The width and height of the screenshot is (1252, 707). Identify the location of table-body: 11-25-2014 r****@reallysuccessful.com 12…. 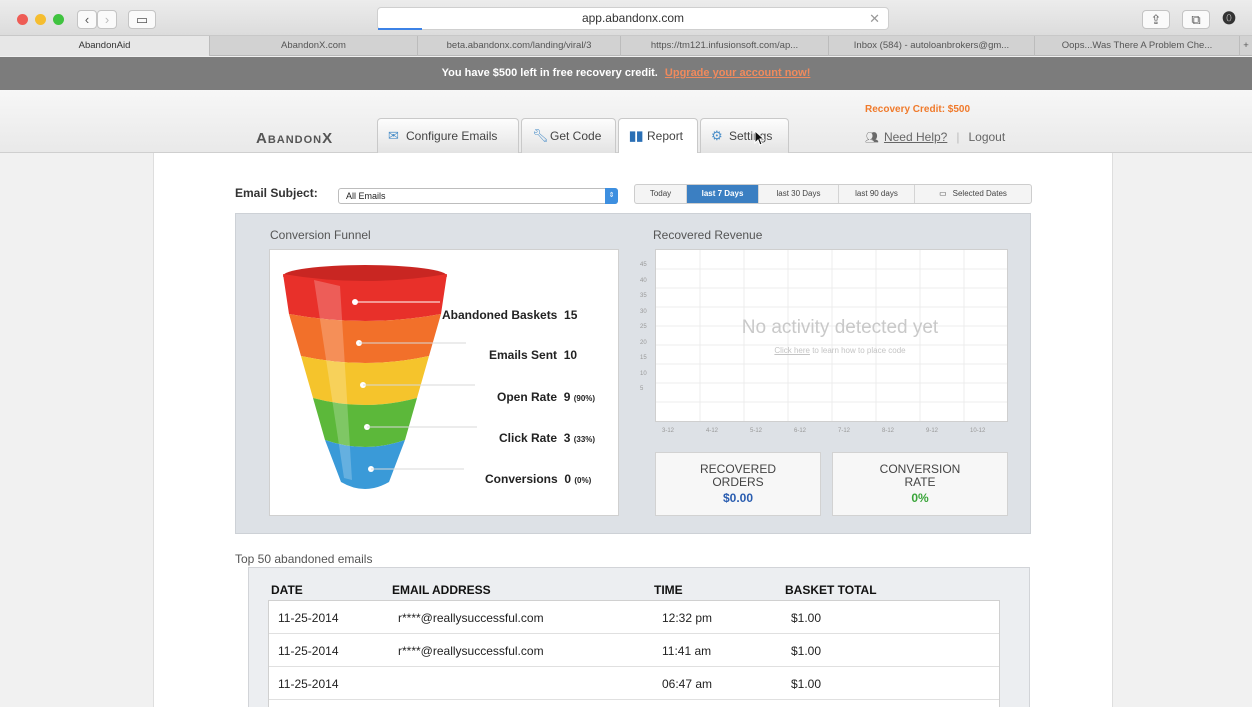
(634, 653).